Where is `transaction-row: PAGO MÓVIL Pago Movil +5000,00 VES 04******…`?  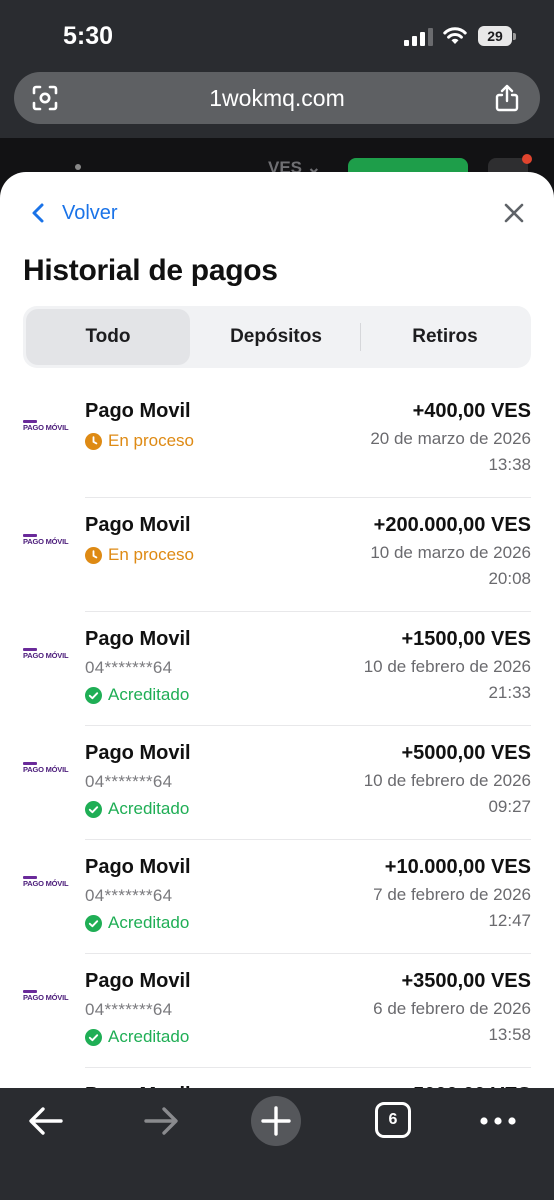 transaction-row: PAGO MÓVIL Pago Movil +5000,00 VES 04******… is located at coordinates (277, 783).